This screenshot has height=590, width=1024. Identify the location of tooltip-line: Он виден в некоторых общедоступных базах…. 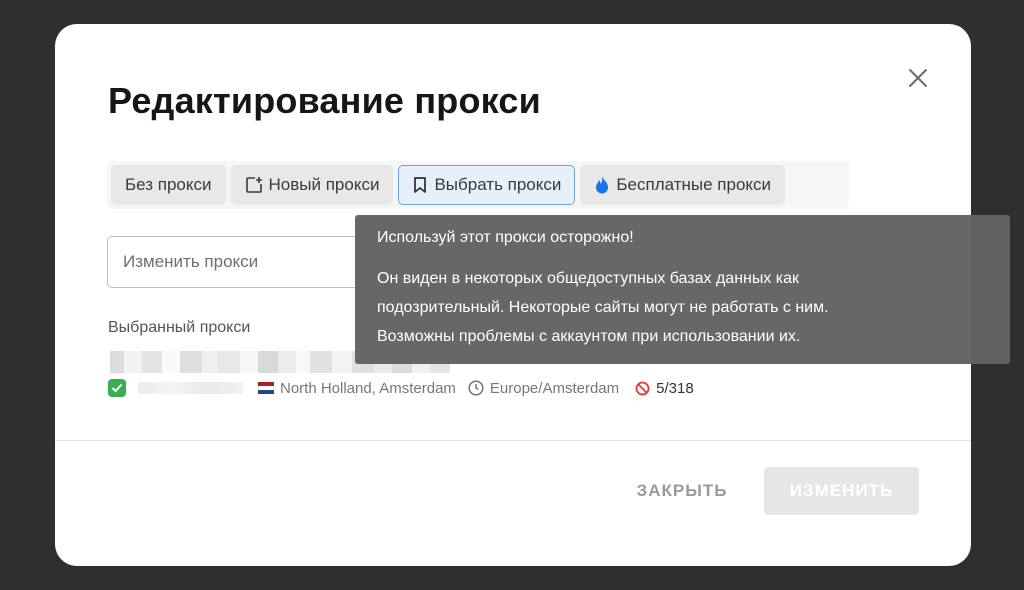
(588, 278).